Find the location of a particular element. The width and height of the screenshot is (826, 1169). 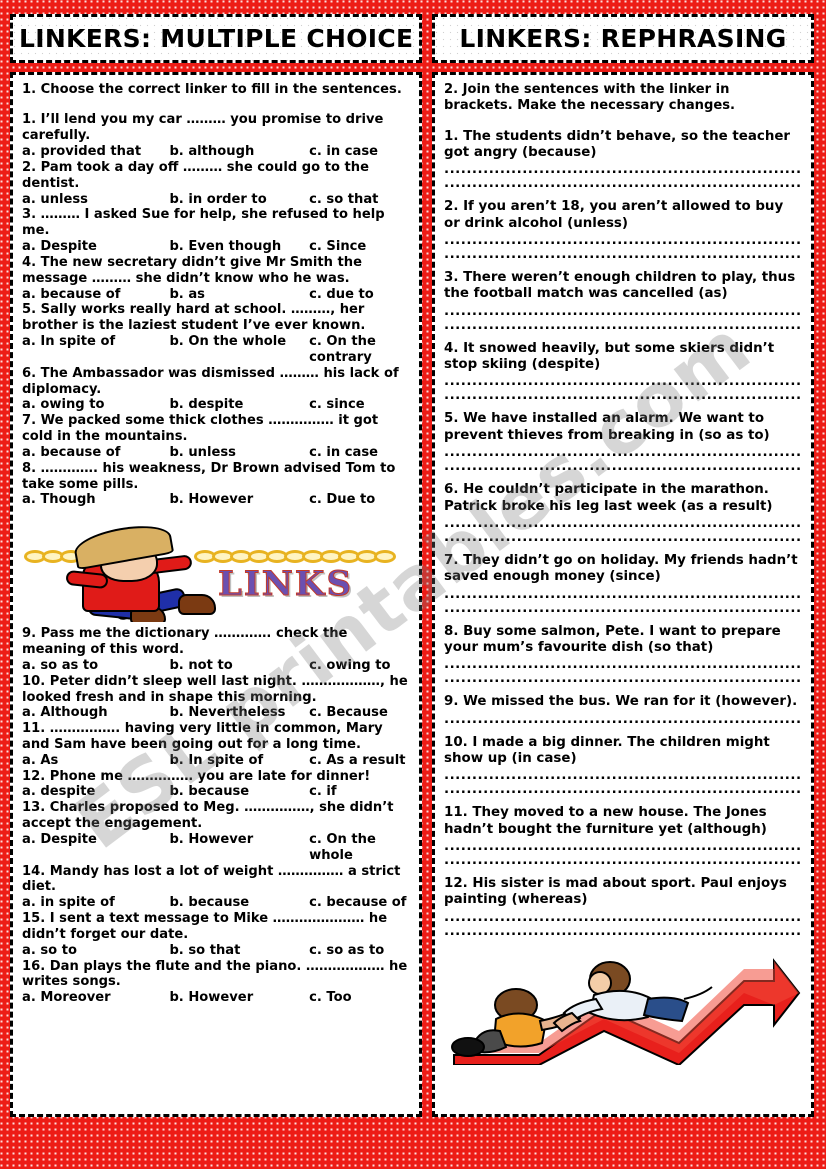

mc-option-c: c. if is located at coordinates (359, 792).